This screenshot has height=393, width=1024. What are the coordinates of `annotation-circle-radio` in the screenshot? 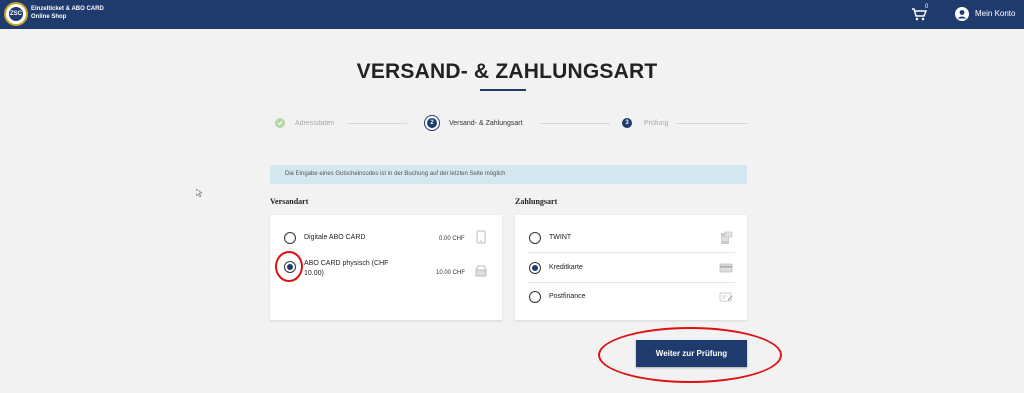 It's located at (289, 266).